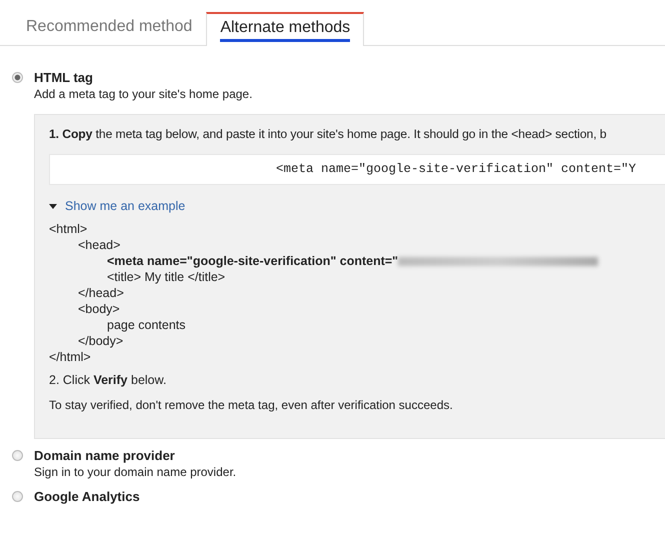 The height and width of the screenshot is (544, 665). What do you see at coordinates (87, 497) in the screenshot?
I see `method-title: Google Analytics` at bounding box center [87, 497].